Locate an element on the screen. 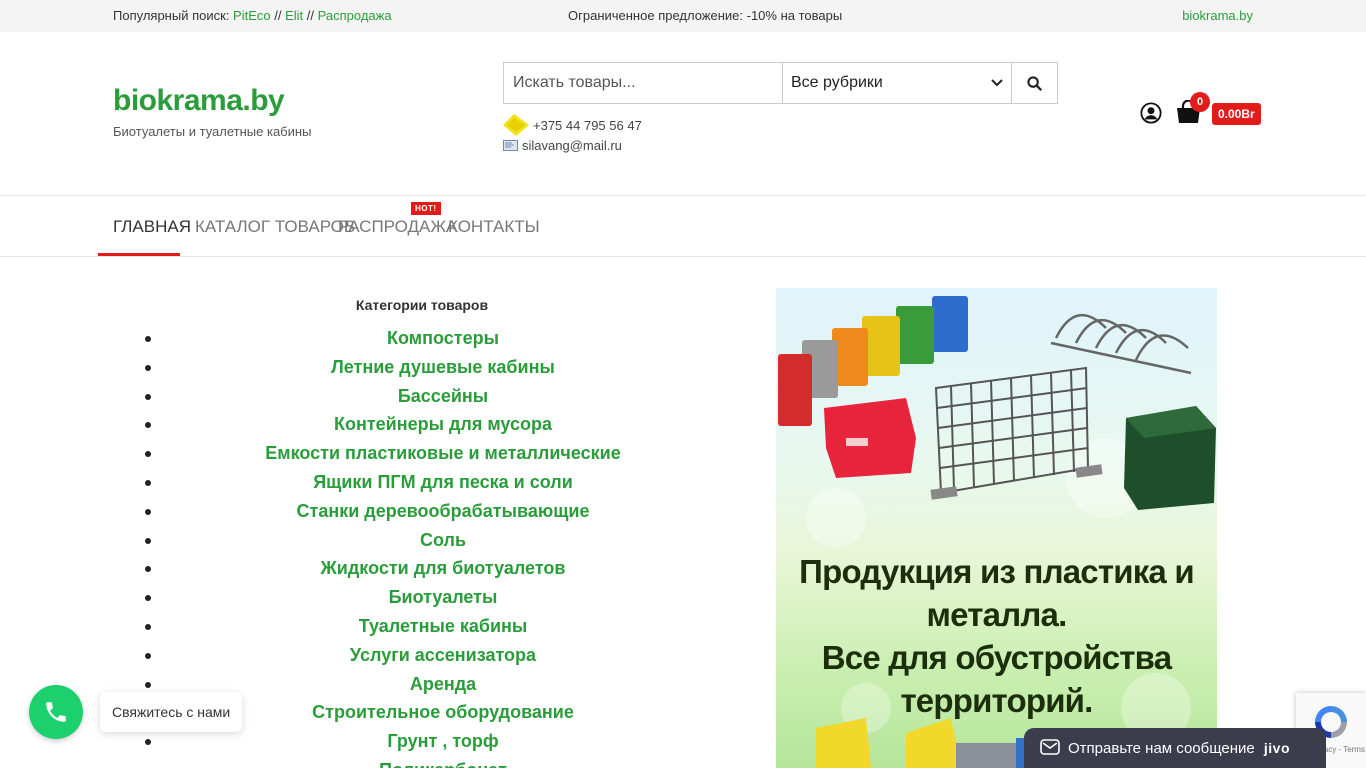 This screenshot has height=768, width=1366. site-tagline: Биотуалеты и туалетные кабины is located at coordinates (212, 131).